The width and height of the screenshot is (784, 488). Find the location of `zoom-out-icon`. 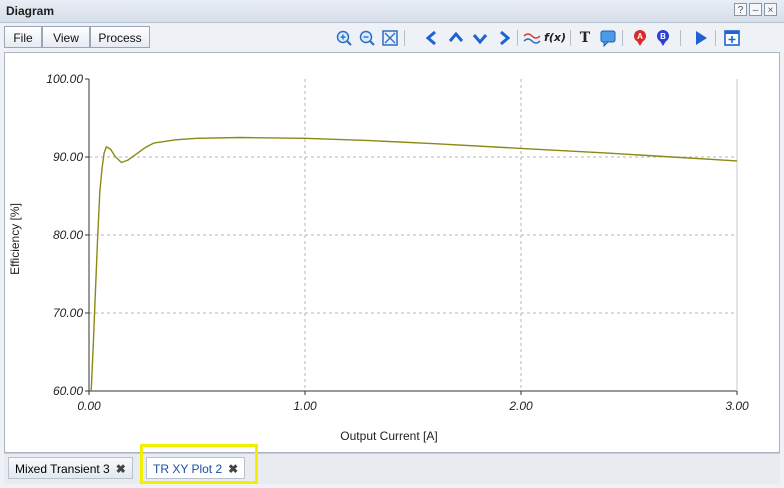

zoom-out-icon is located at coordinates (367, 38).